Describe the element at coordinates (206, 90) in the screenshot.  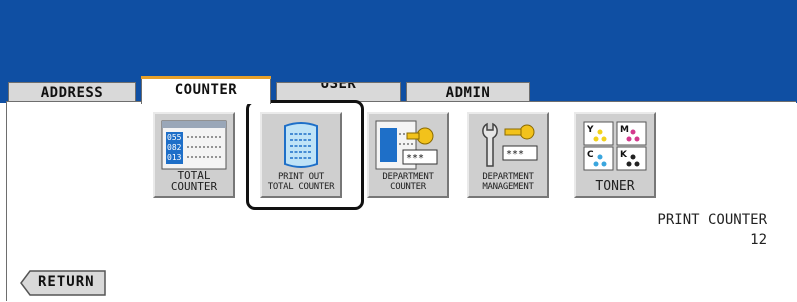
I see `tab-counter: COUNTER` at that location.